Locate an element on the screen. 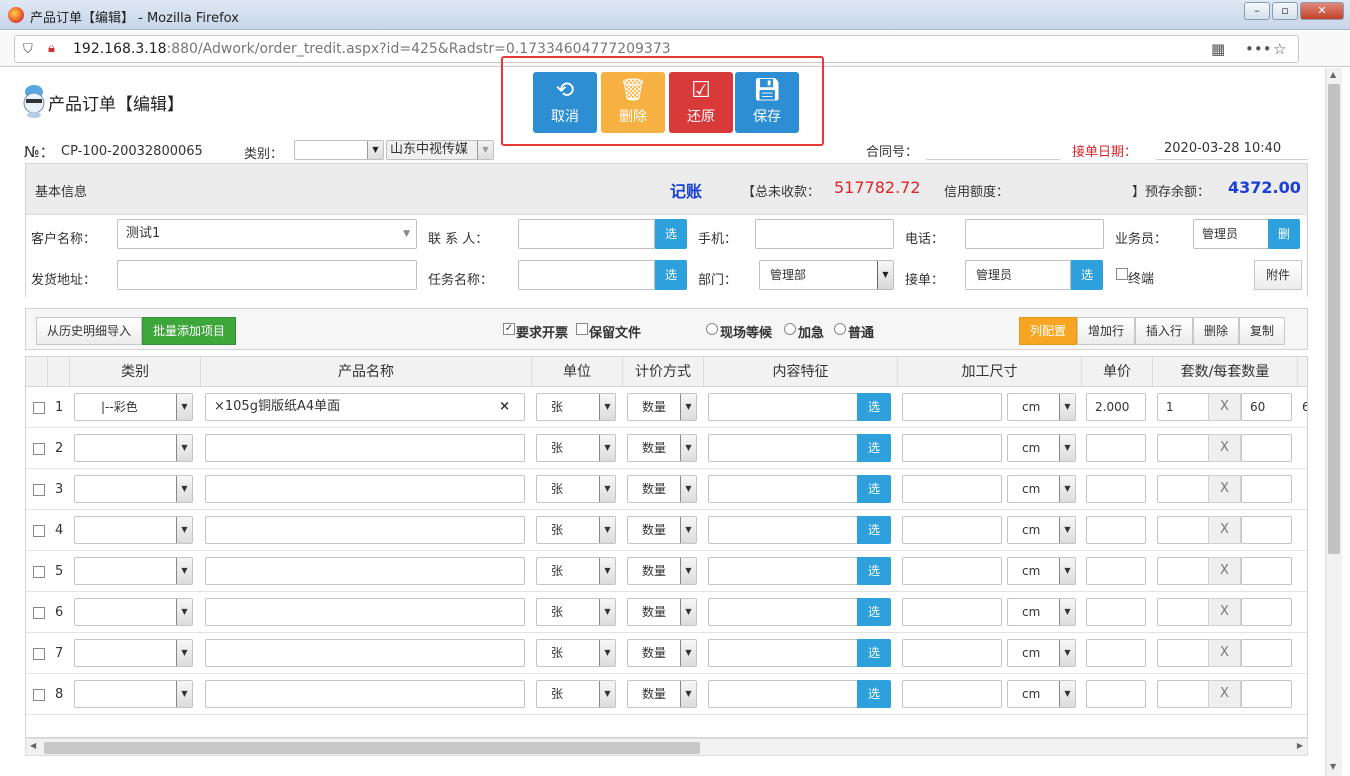  batch-add-button: 批量添加项目 is located at coordinates (189, 331).